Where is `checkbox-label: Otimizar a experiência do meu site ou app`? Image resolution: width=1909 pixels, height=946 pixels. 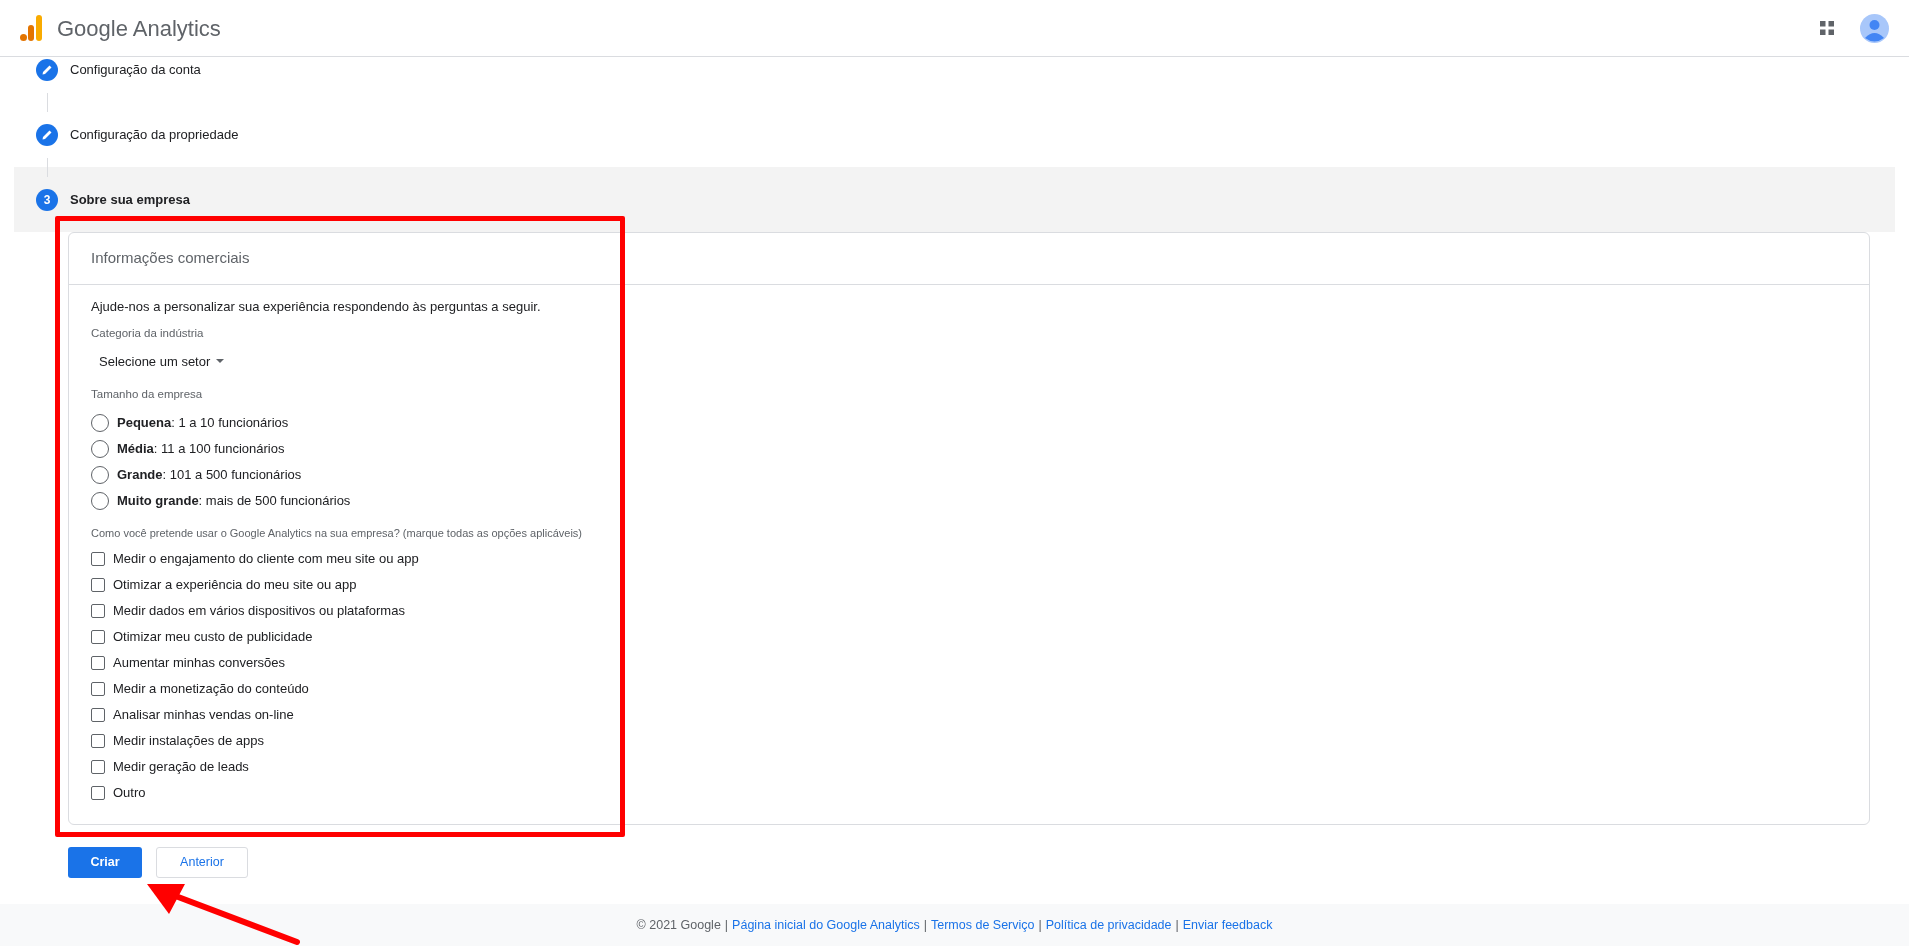
checkbox-label: Otimizar a experiência do meu site ou app is located at coordinates (235, 585).